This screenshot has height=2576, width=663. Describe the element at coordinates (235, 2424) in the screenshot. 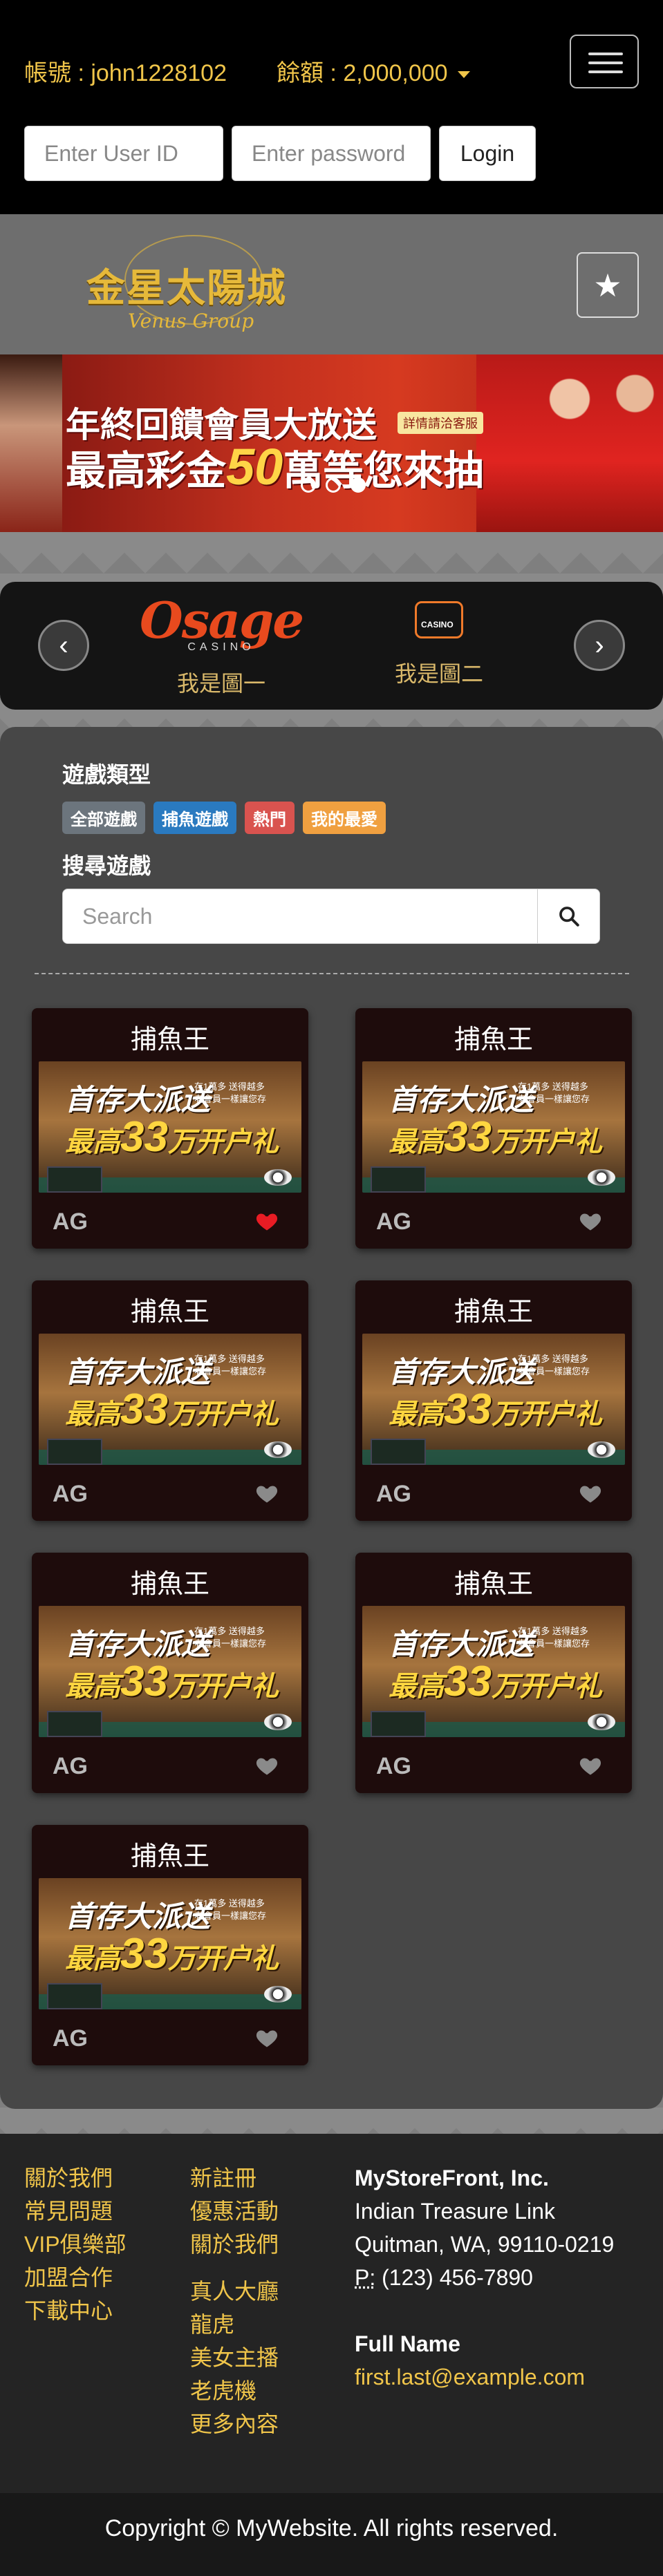

I see `footer-link: 更多內容` at that location.